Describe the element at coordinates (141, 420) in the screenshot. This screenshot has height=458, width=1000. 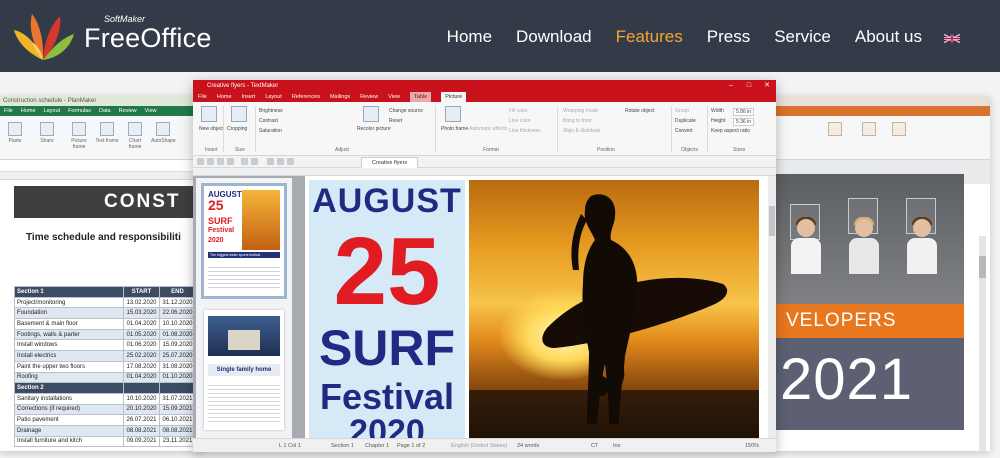
I see `start-cell: 26.07.2021` at that location.